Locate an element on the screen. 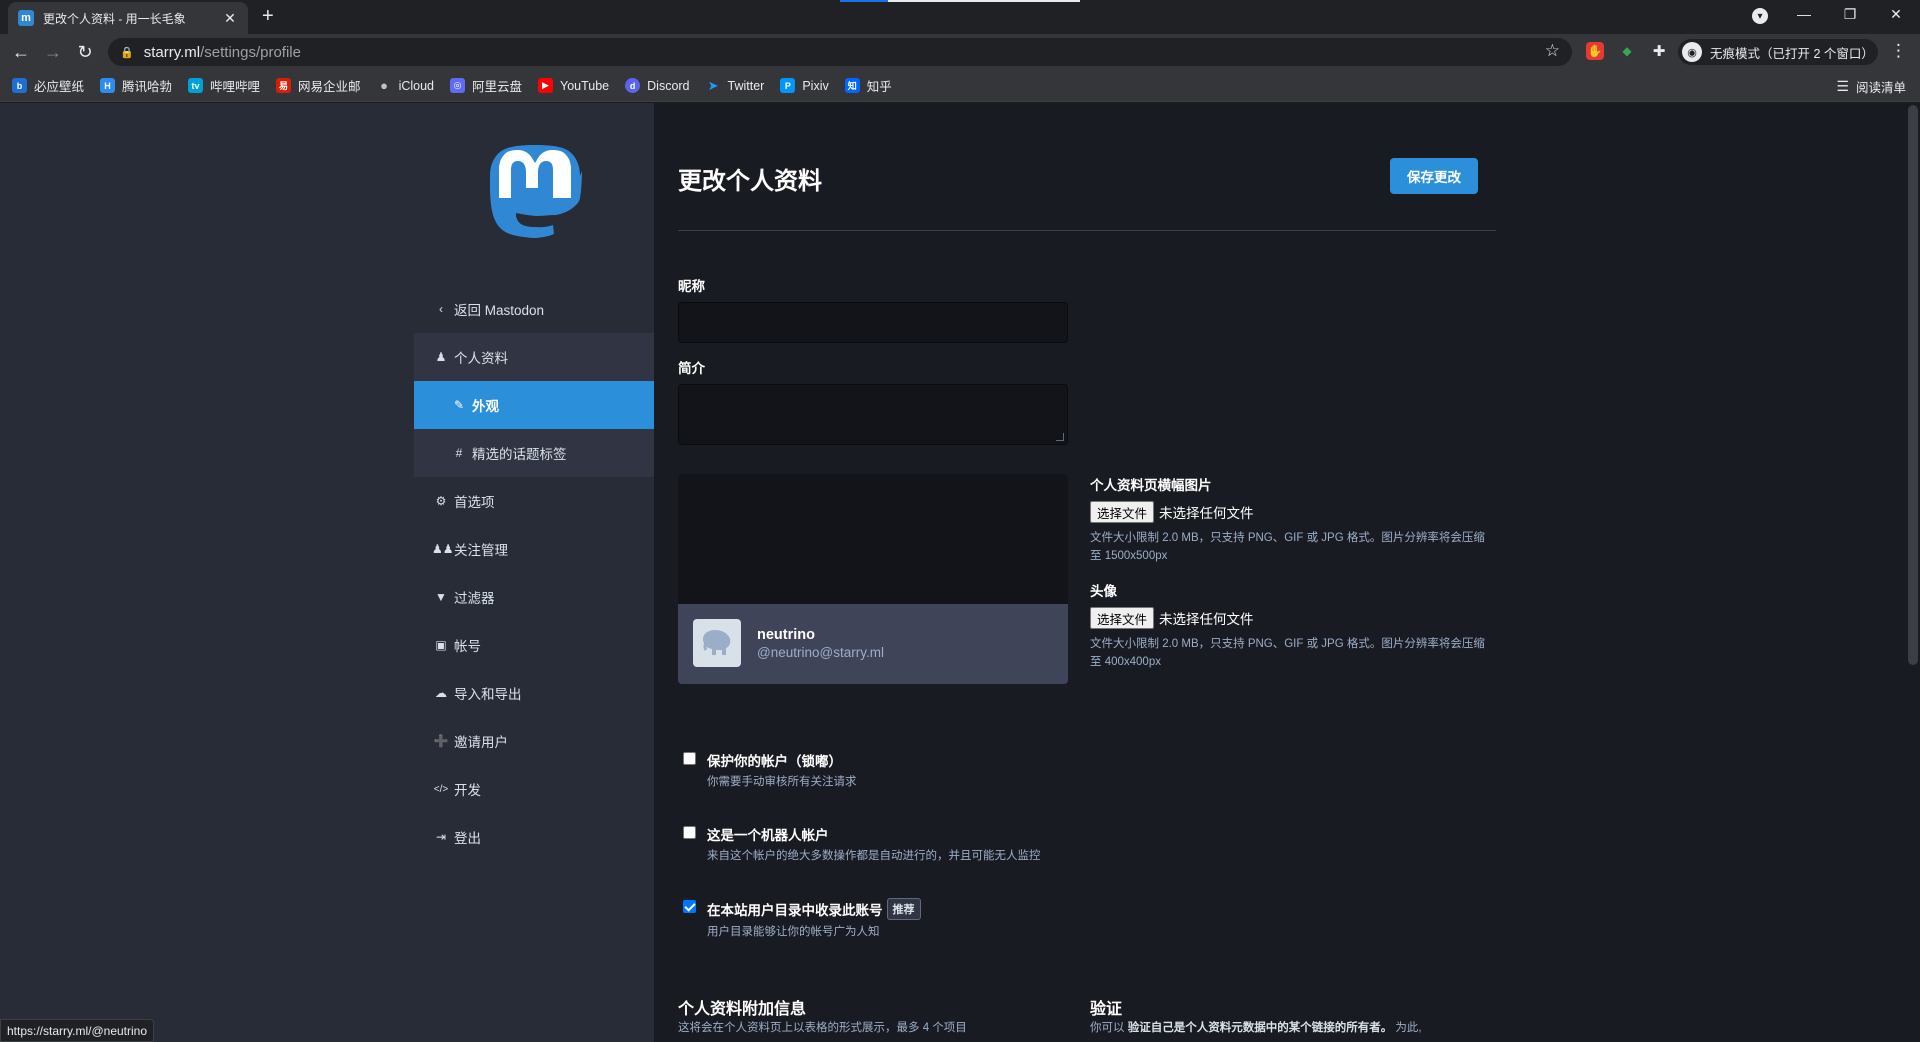  bookmark-item: ➤ Twitter is located at coordinates (735, 85).